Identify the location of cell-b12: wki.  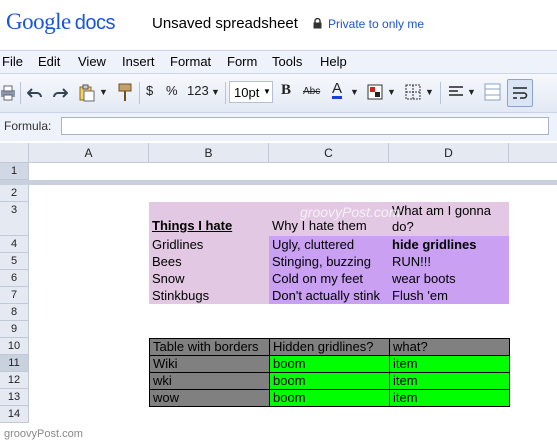
(209, 381).